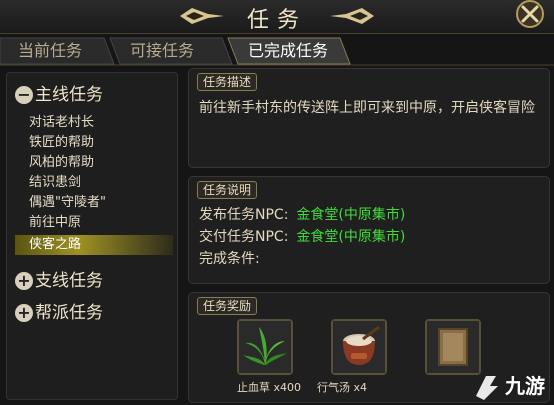 The height and width of the screenshot is (405, 554). I want to click on group-side-quests: + 支线任务, so click(59, 281).